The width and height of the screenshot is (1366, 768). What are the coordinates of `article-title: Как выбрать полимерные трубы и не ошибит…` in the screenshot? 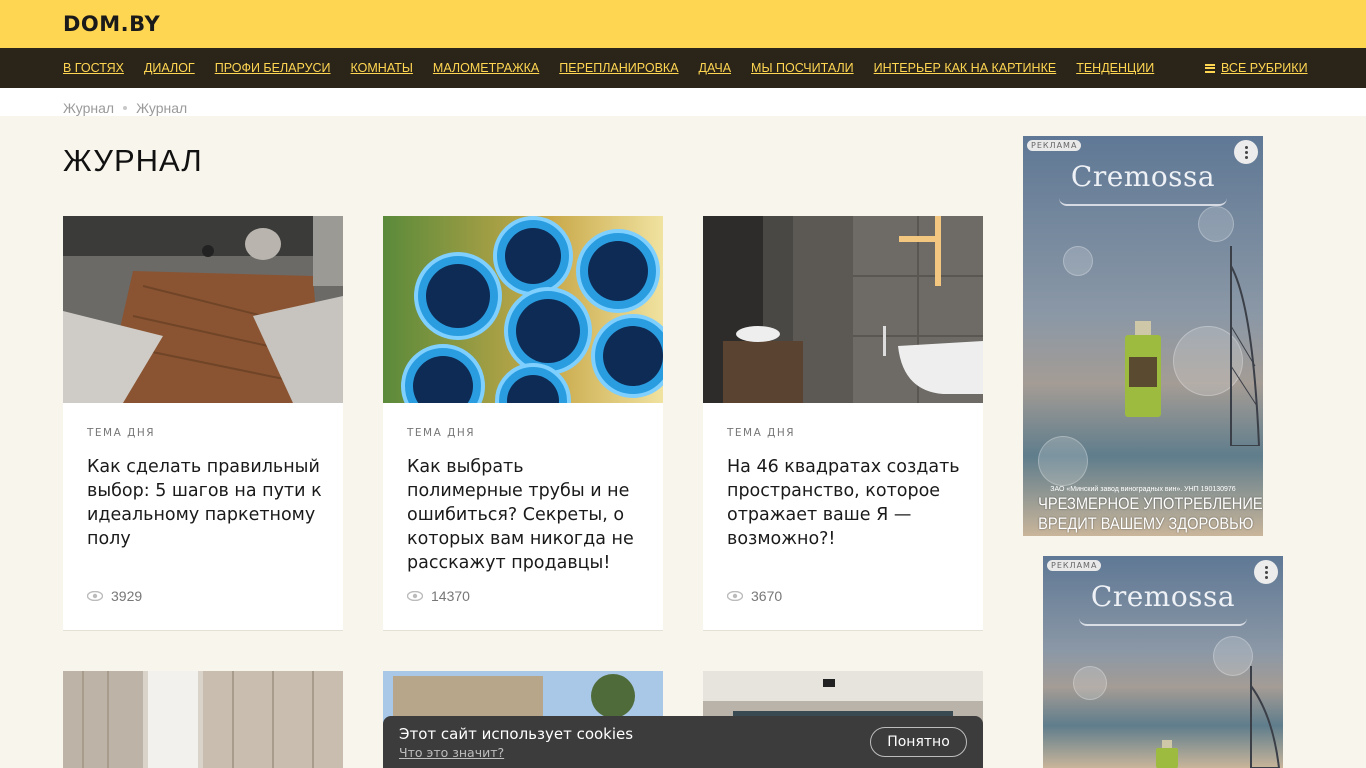 It's located at (525, 515).